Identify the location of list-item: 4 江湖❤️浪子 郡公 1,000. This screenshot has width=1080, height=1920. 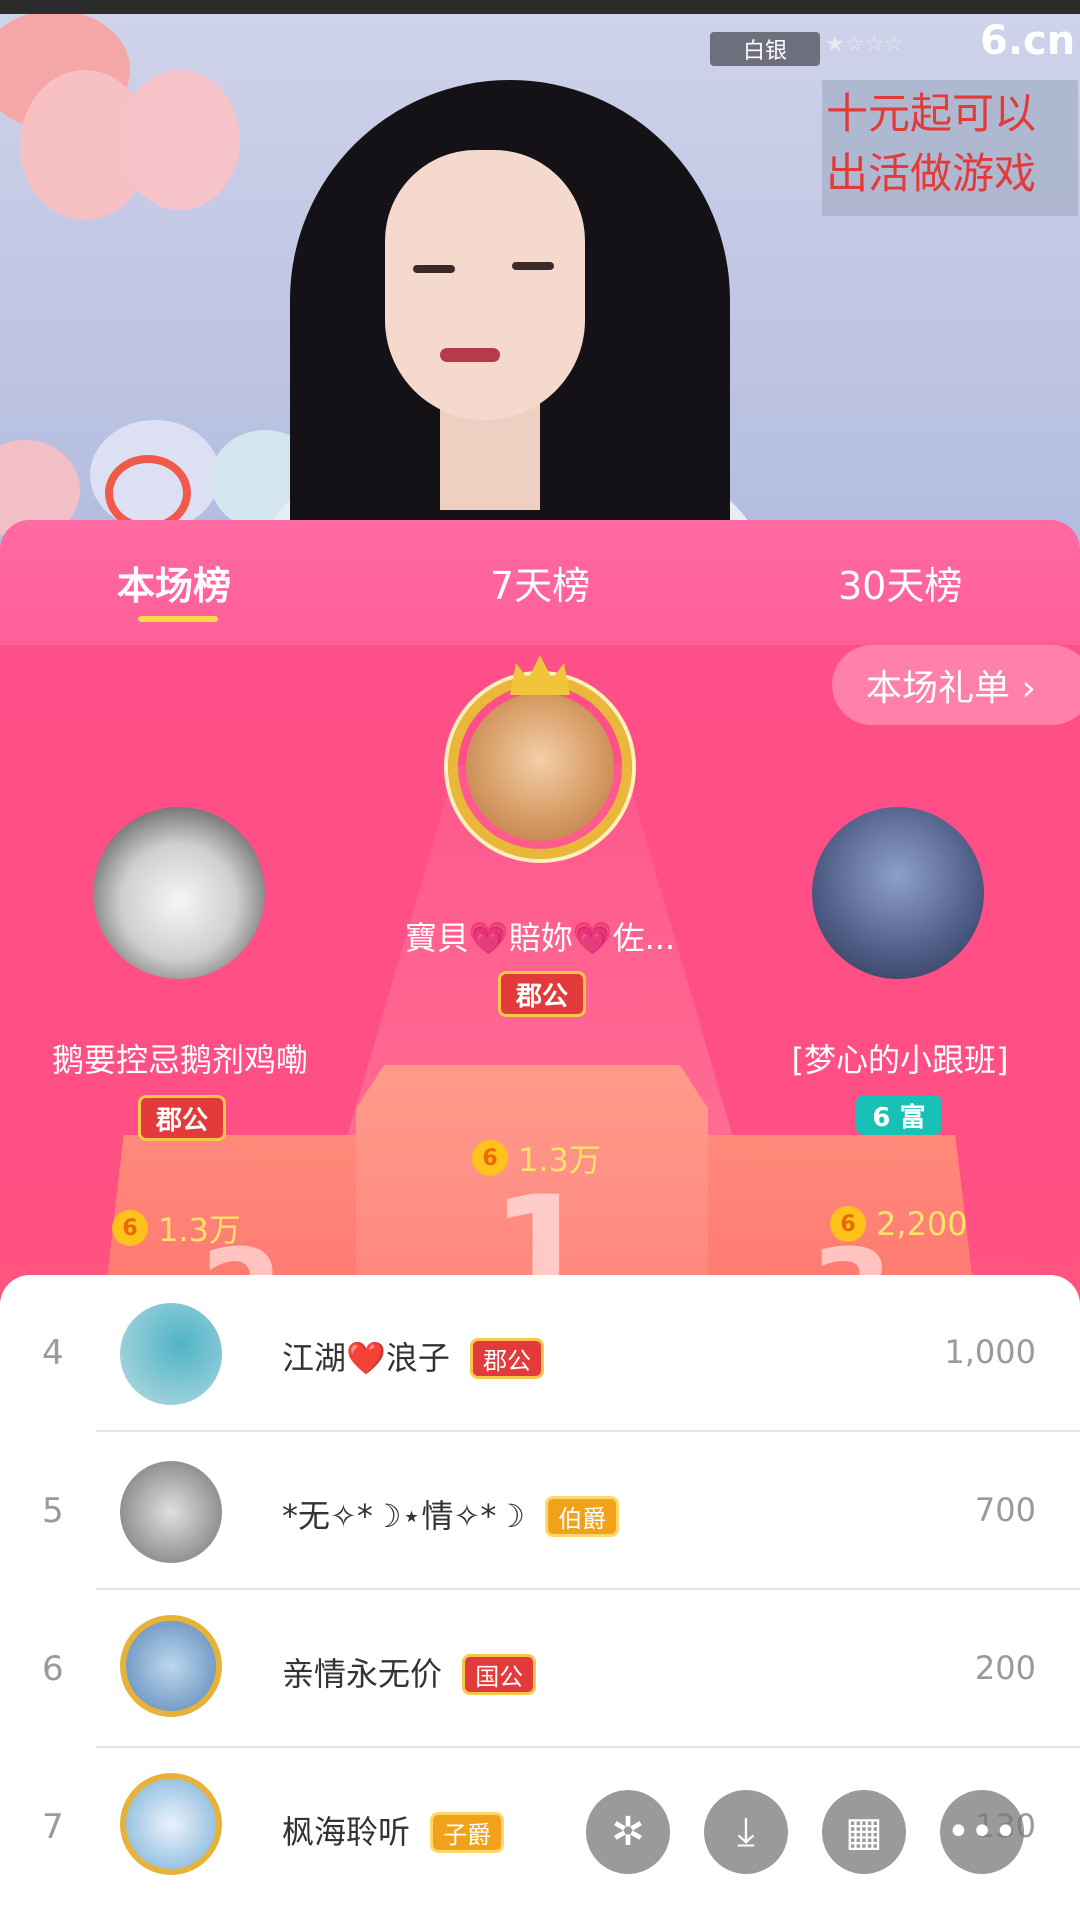
(540, 1354).